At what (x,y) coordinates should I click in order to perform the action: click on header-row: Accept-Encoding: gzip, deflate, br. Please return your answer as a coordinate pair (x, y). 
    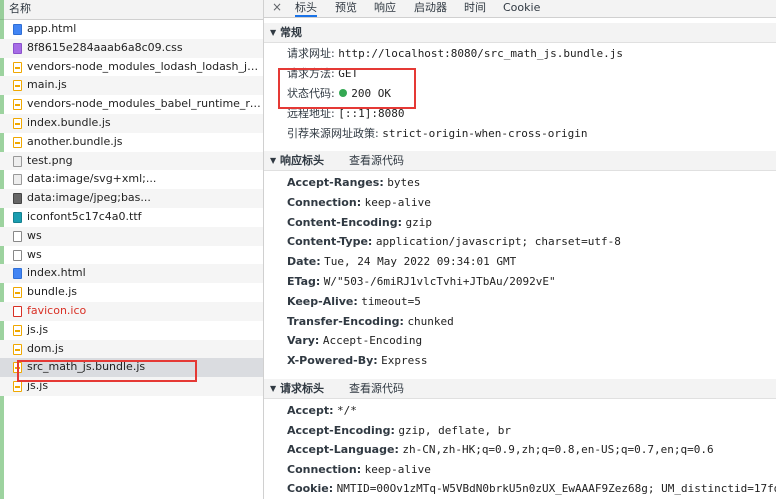
    Looking at the image, I should click on (399, 431).